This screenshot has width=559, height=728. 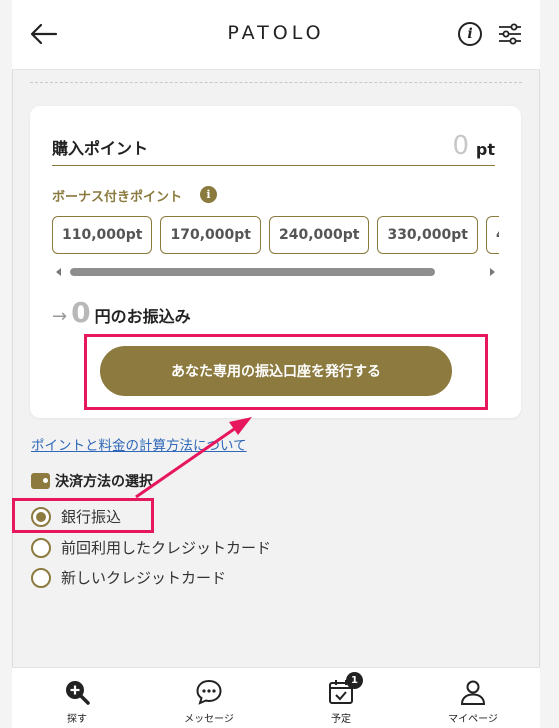 What do you see at coordinates (252, 272) in the screenshot?
I see `scrollbar-thumb` at bounding box center [252, 272].